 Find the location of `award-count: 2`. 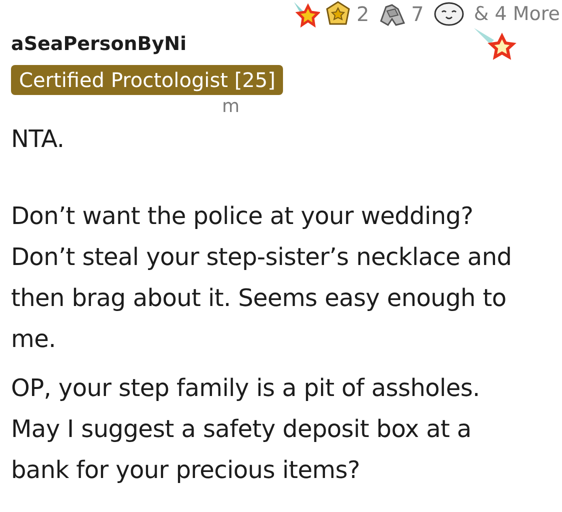

award-count: 2 is located at coordinates (363, 14).